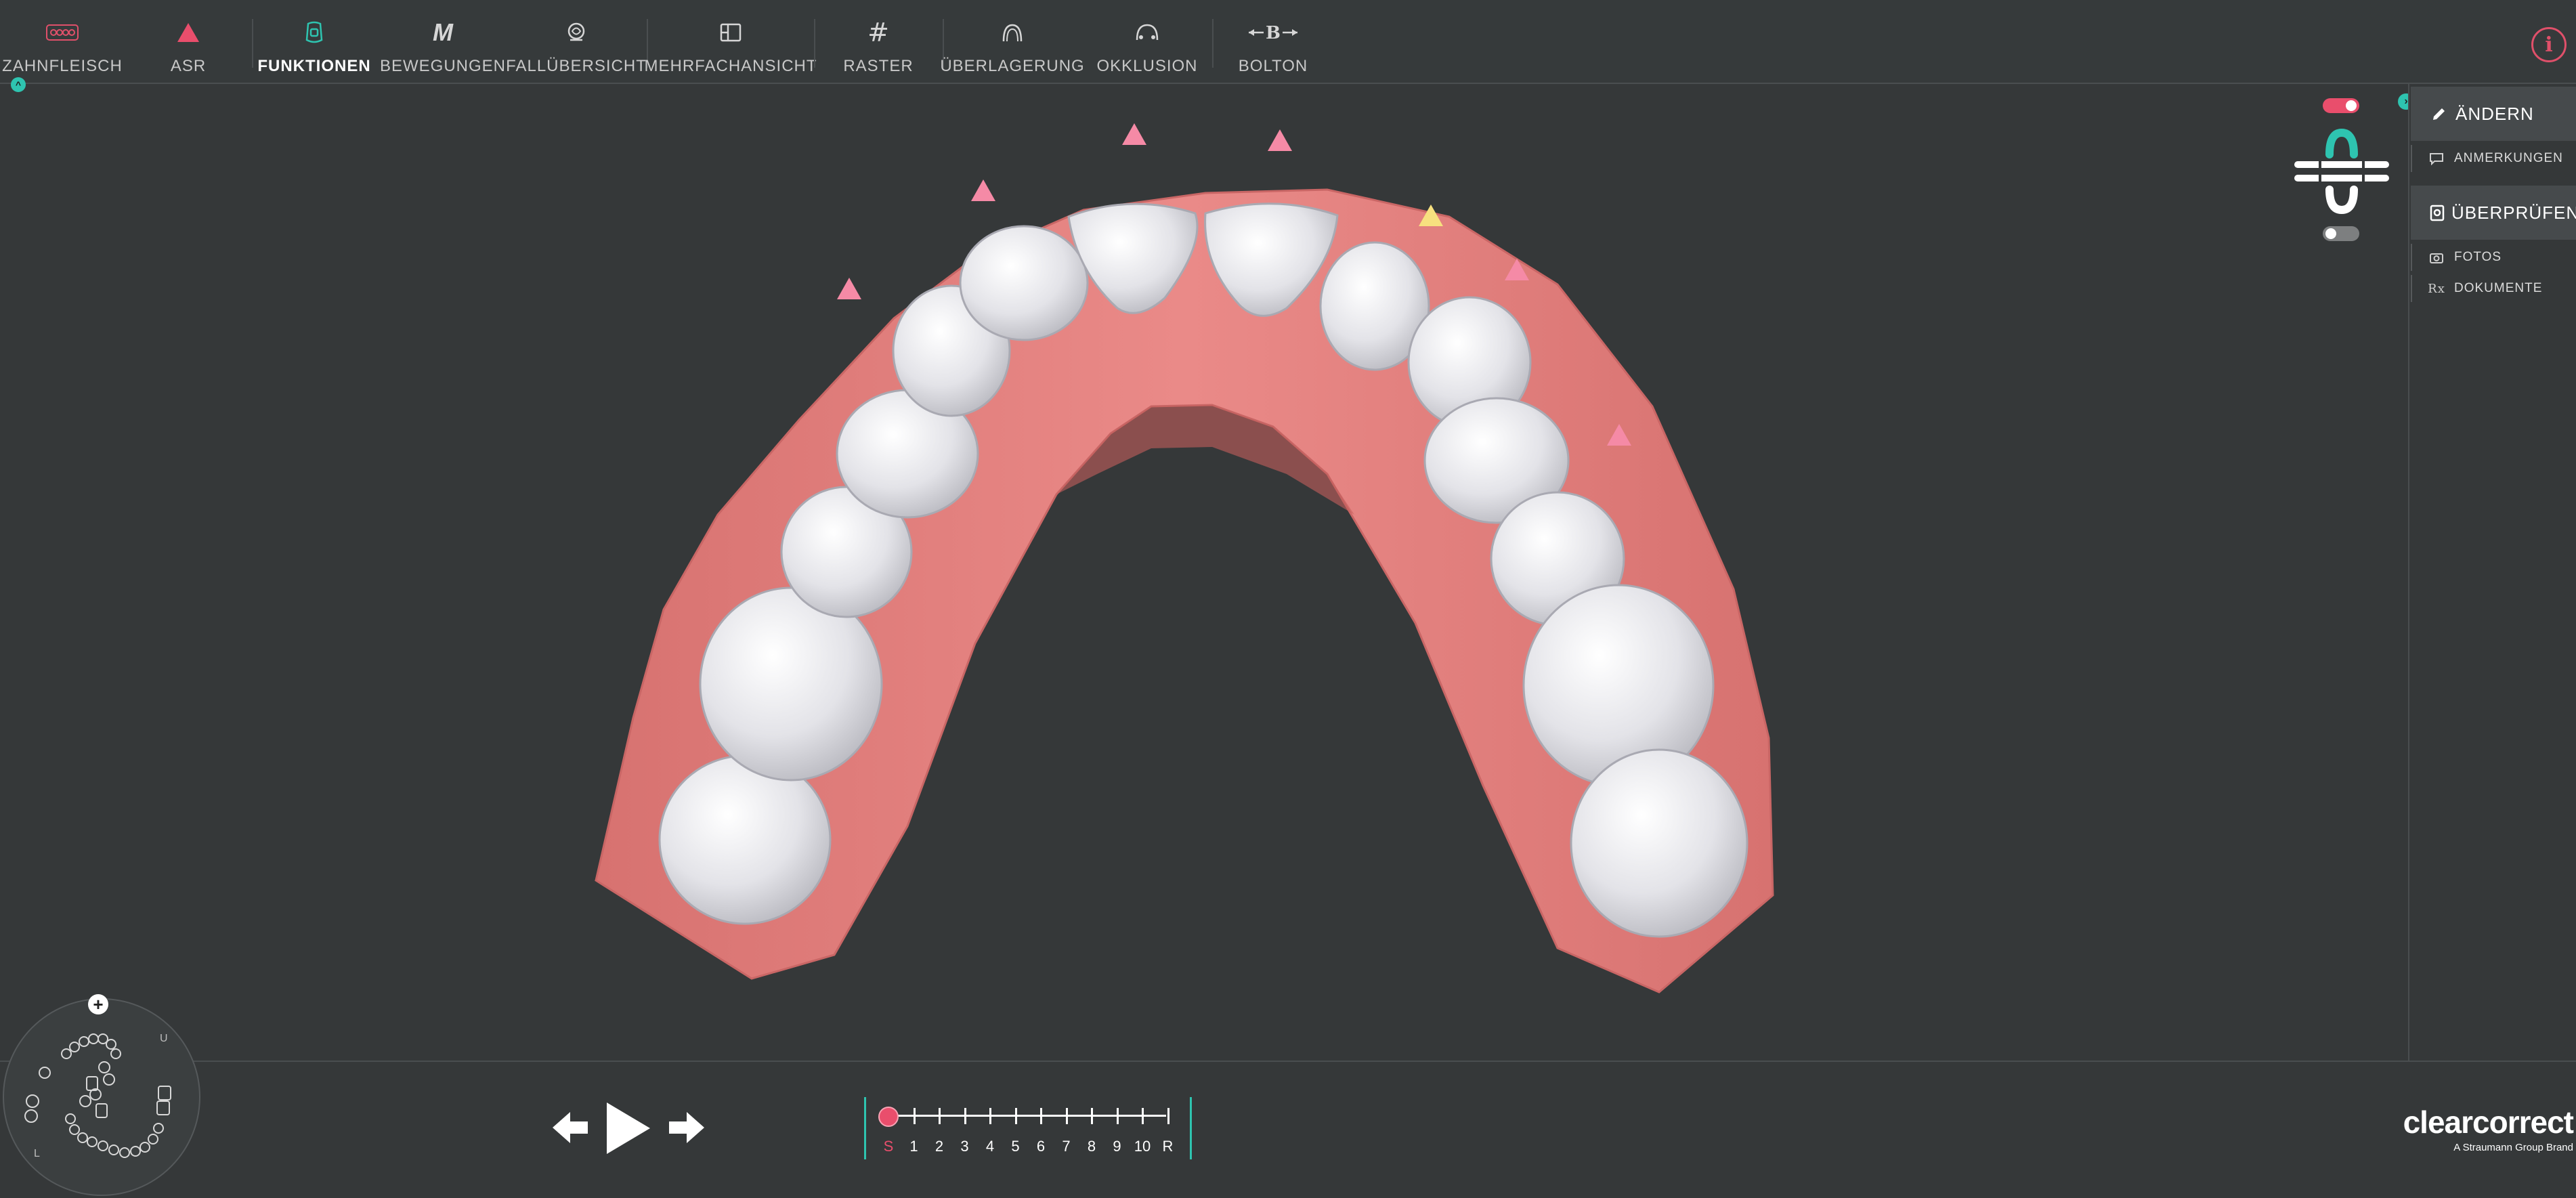 Image resolution: width=2576 pixels, height=1198 pixels. I want to click on rx-icon: Rx, so click(2436, 288).